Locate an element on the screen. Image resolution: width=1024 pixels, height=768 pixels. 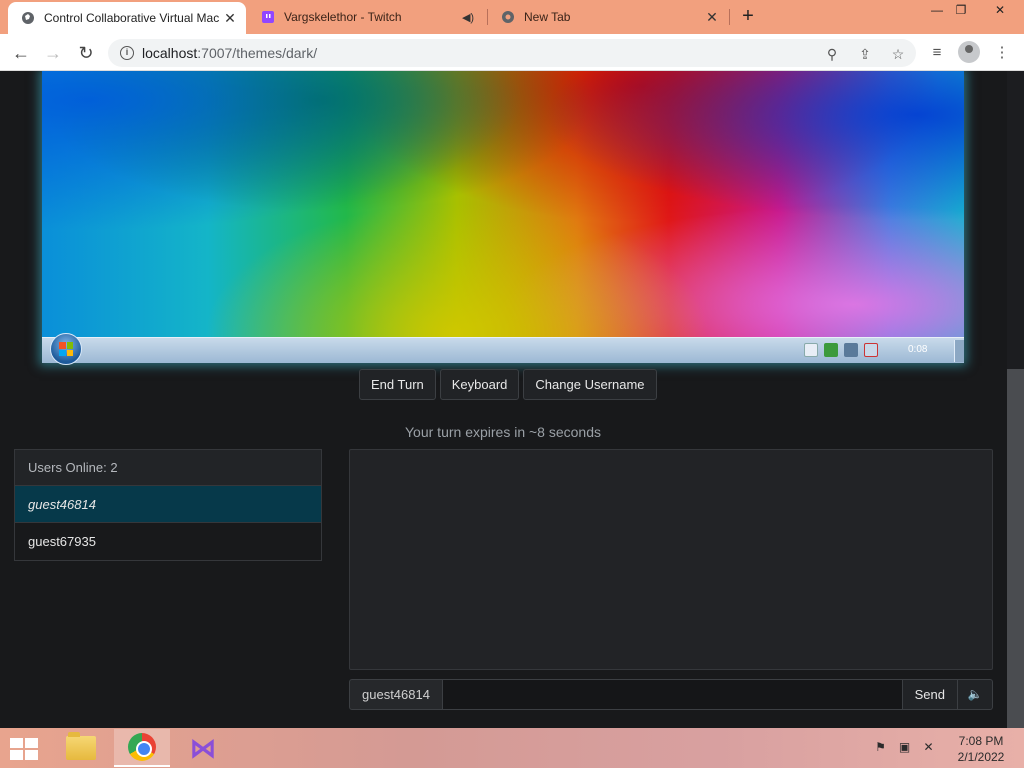
user-list-item: guest67935 is located at coordinates (168, 541).